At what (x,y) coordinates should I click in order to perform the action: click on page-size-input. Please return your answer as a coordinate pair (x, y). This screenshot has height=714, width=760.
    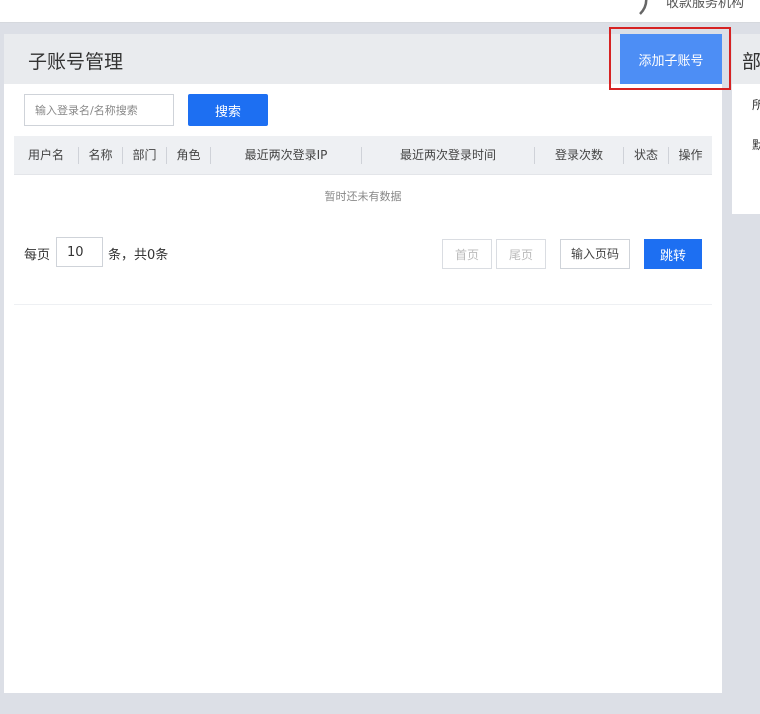
    Looking at the image, I should click on (79, 252).